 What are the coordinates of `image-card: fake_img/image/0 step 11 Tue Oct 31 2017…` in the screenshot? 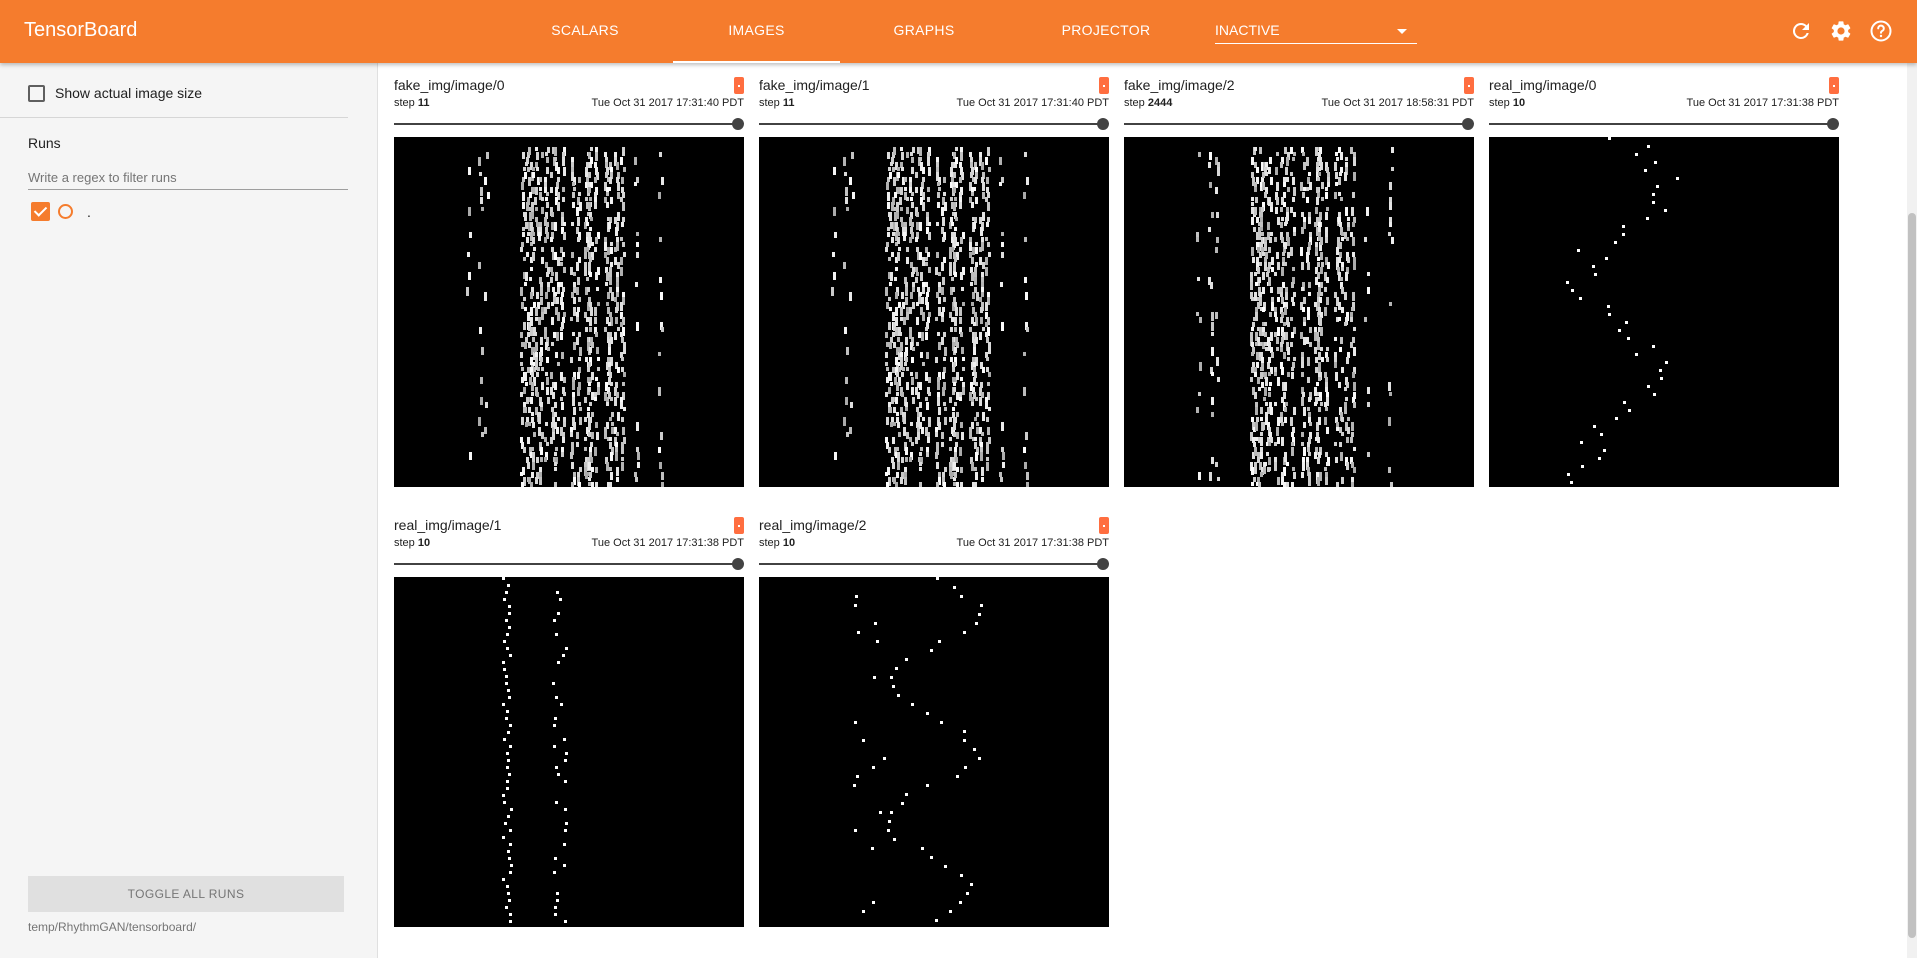 It's located at (569, 275).